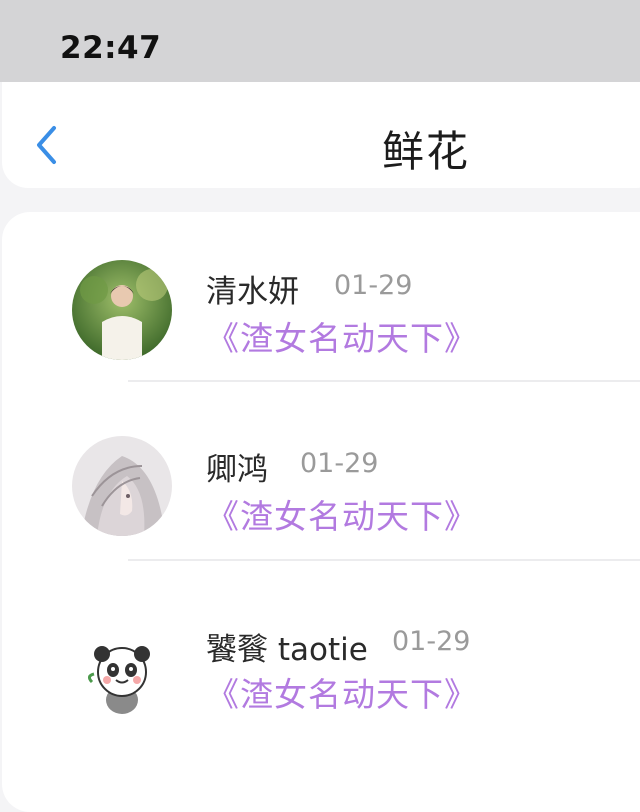 This screenshot has height=812, width=640. What do you see at coordinates (252, 292) in the screenshot?
I see `user-name: 清水妍` at bounding box center [252, 292].